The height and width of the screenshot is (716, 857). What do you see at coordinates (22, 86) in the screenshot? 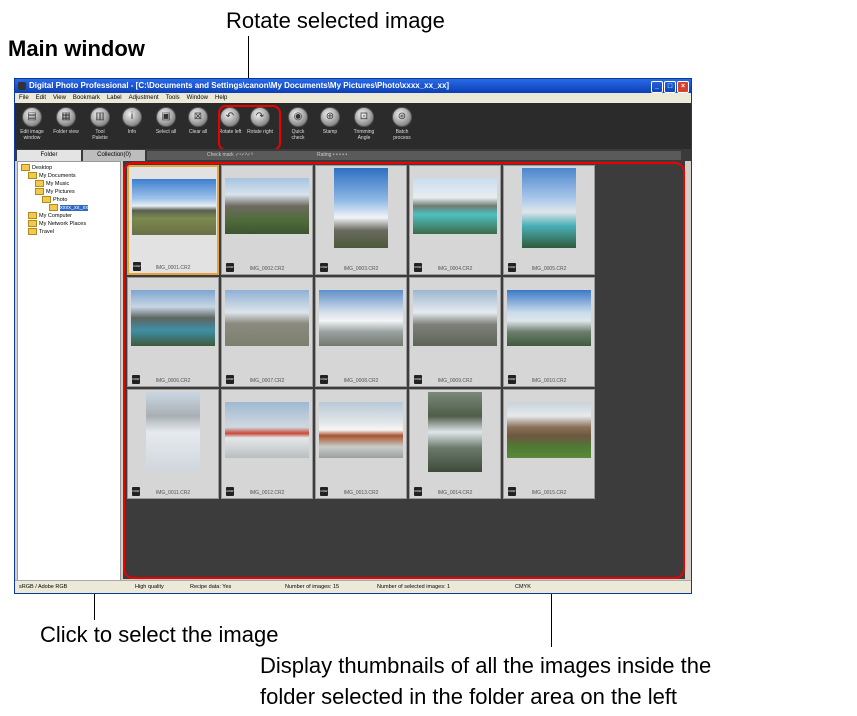
I see `app-icon` at bounding box center [22, 86].